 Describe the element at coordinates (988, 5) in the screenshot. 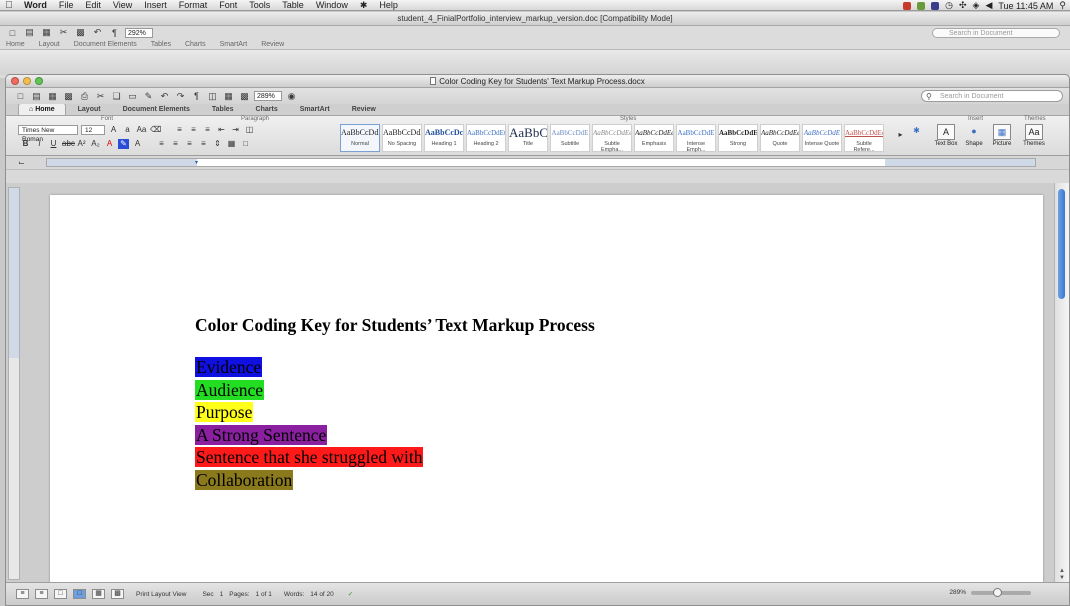

I see `volume-icon: ◀` at that location.